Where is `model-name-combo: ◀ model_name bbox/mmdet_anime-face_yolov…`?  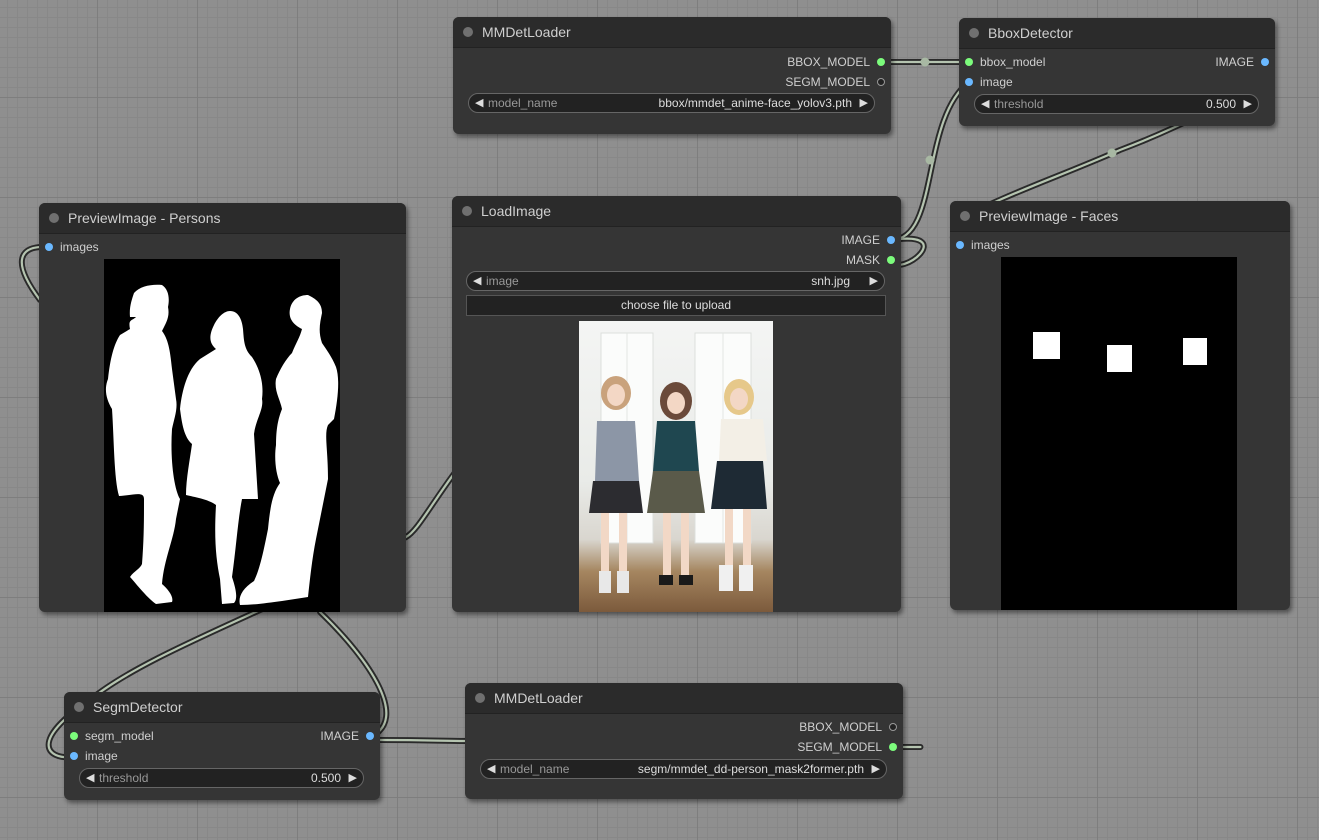
model-name-combo: ◀ model_name bbox/mmdet_anime-face_yolov… is located at coordinates (671, 103).